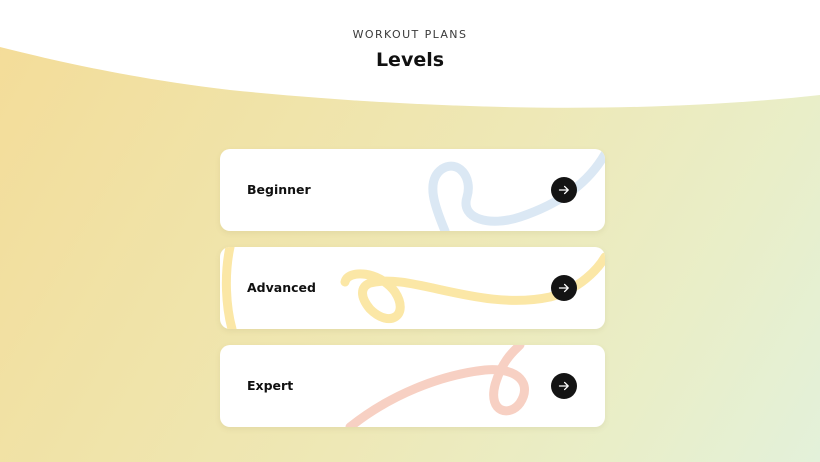 This screenshot has width=820, height=462. Describe the element at coordinates (270, 385) in the screenshot. I see `level-label: Expert` at that location.